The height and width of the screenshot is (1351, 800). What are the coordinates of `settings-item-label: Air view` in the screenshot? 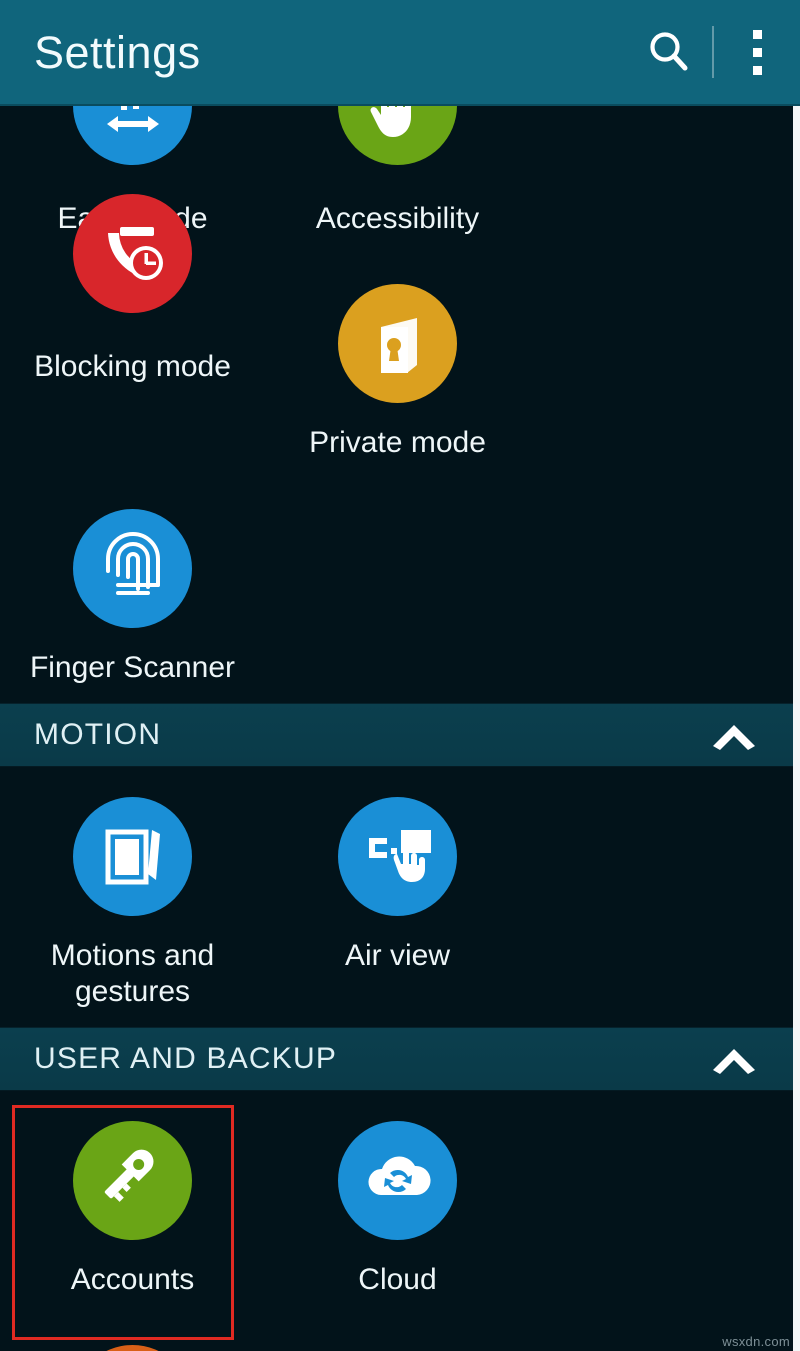 It's located at (397, 956).